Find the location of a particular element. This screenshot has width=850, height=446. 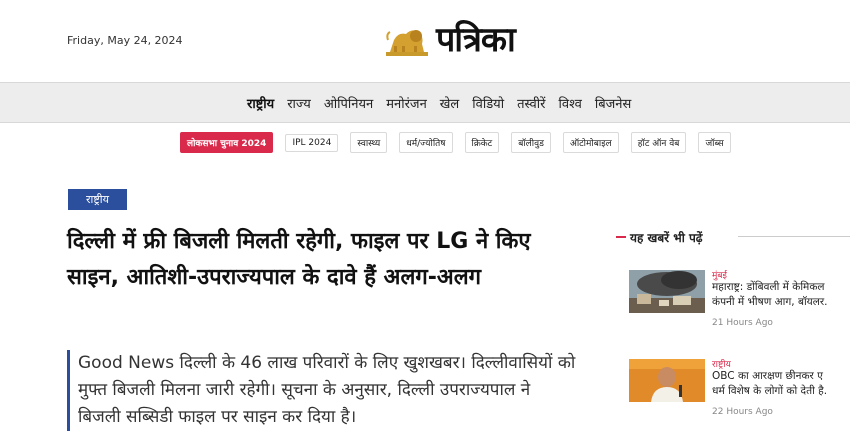

nav-item-opinion: ओपिनियन is located at coordinates (348, 103).